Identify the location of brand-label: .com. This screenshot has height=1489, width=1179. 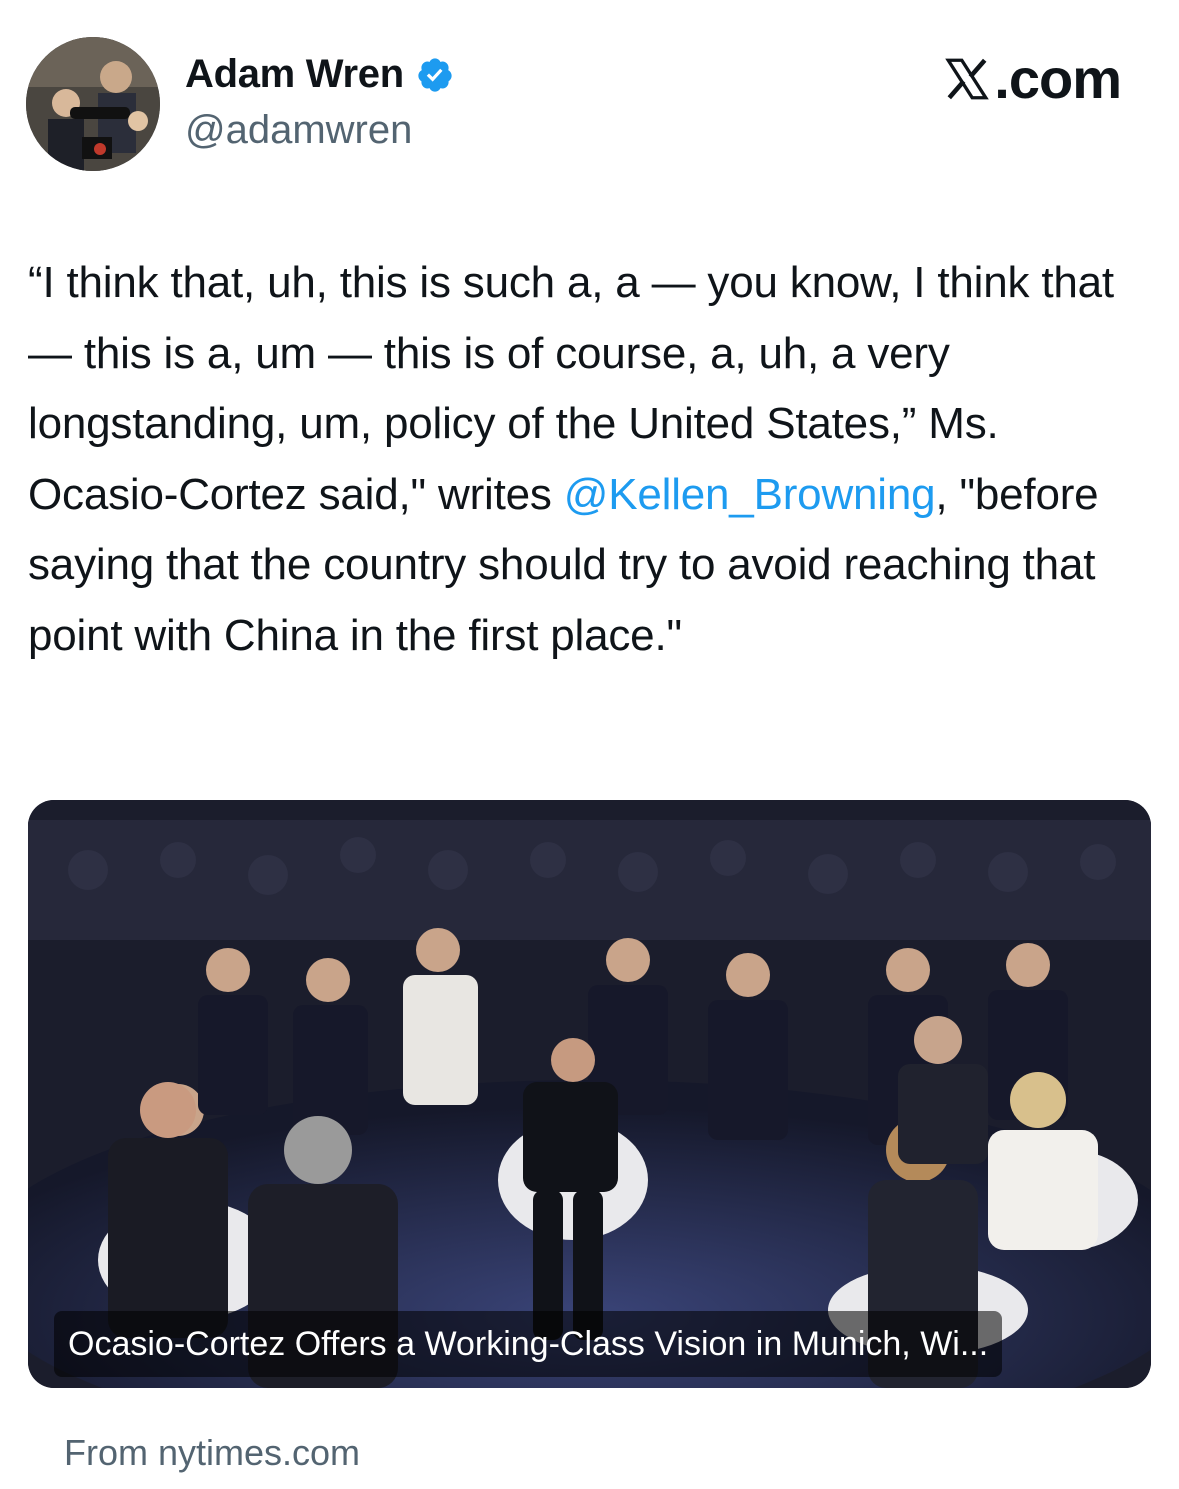
(1032, 78).